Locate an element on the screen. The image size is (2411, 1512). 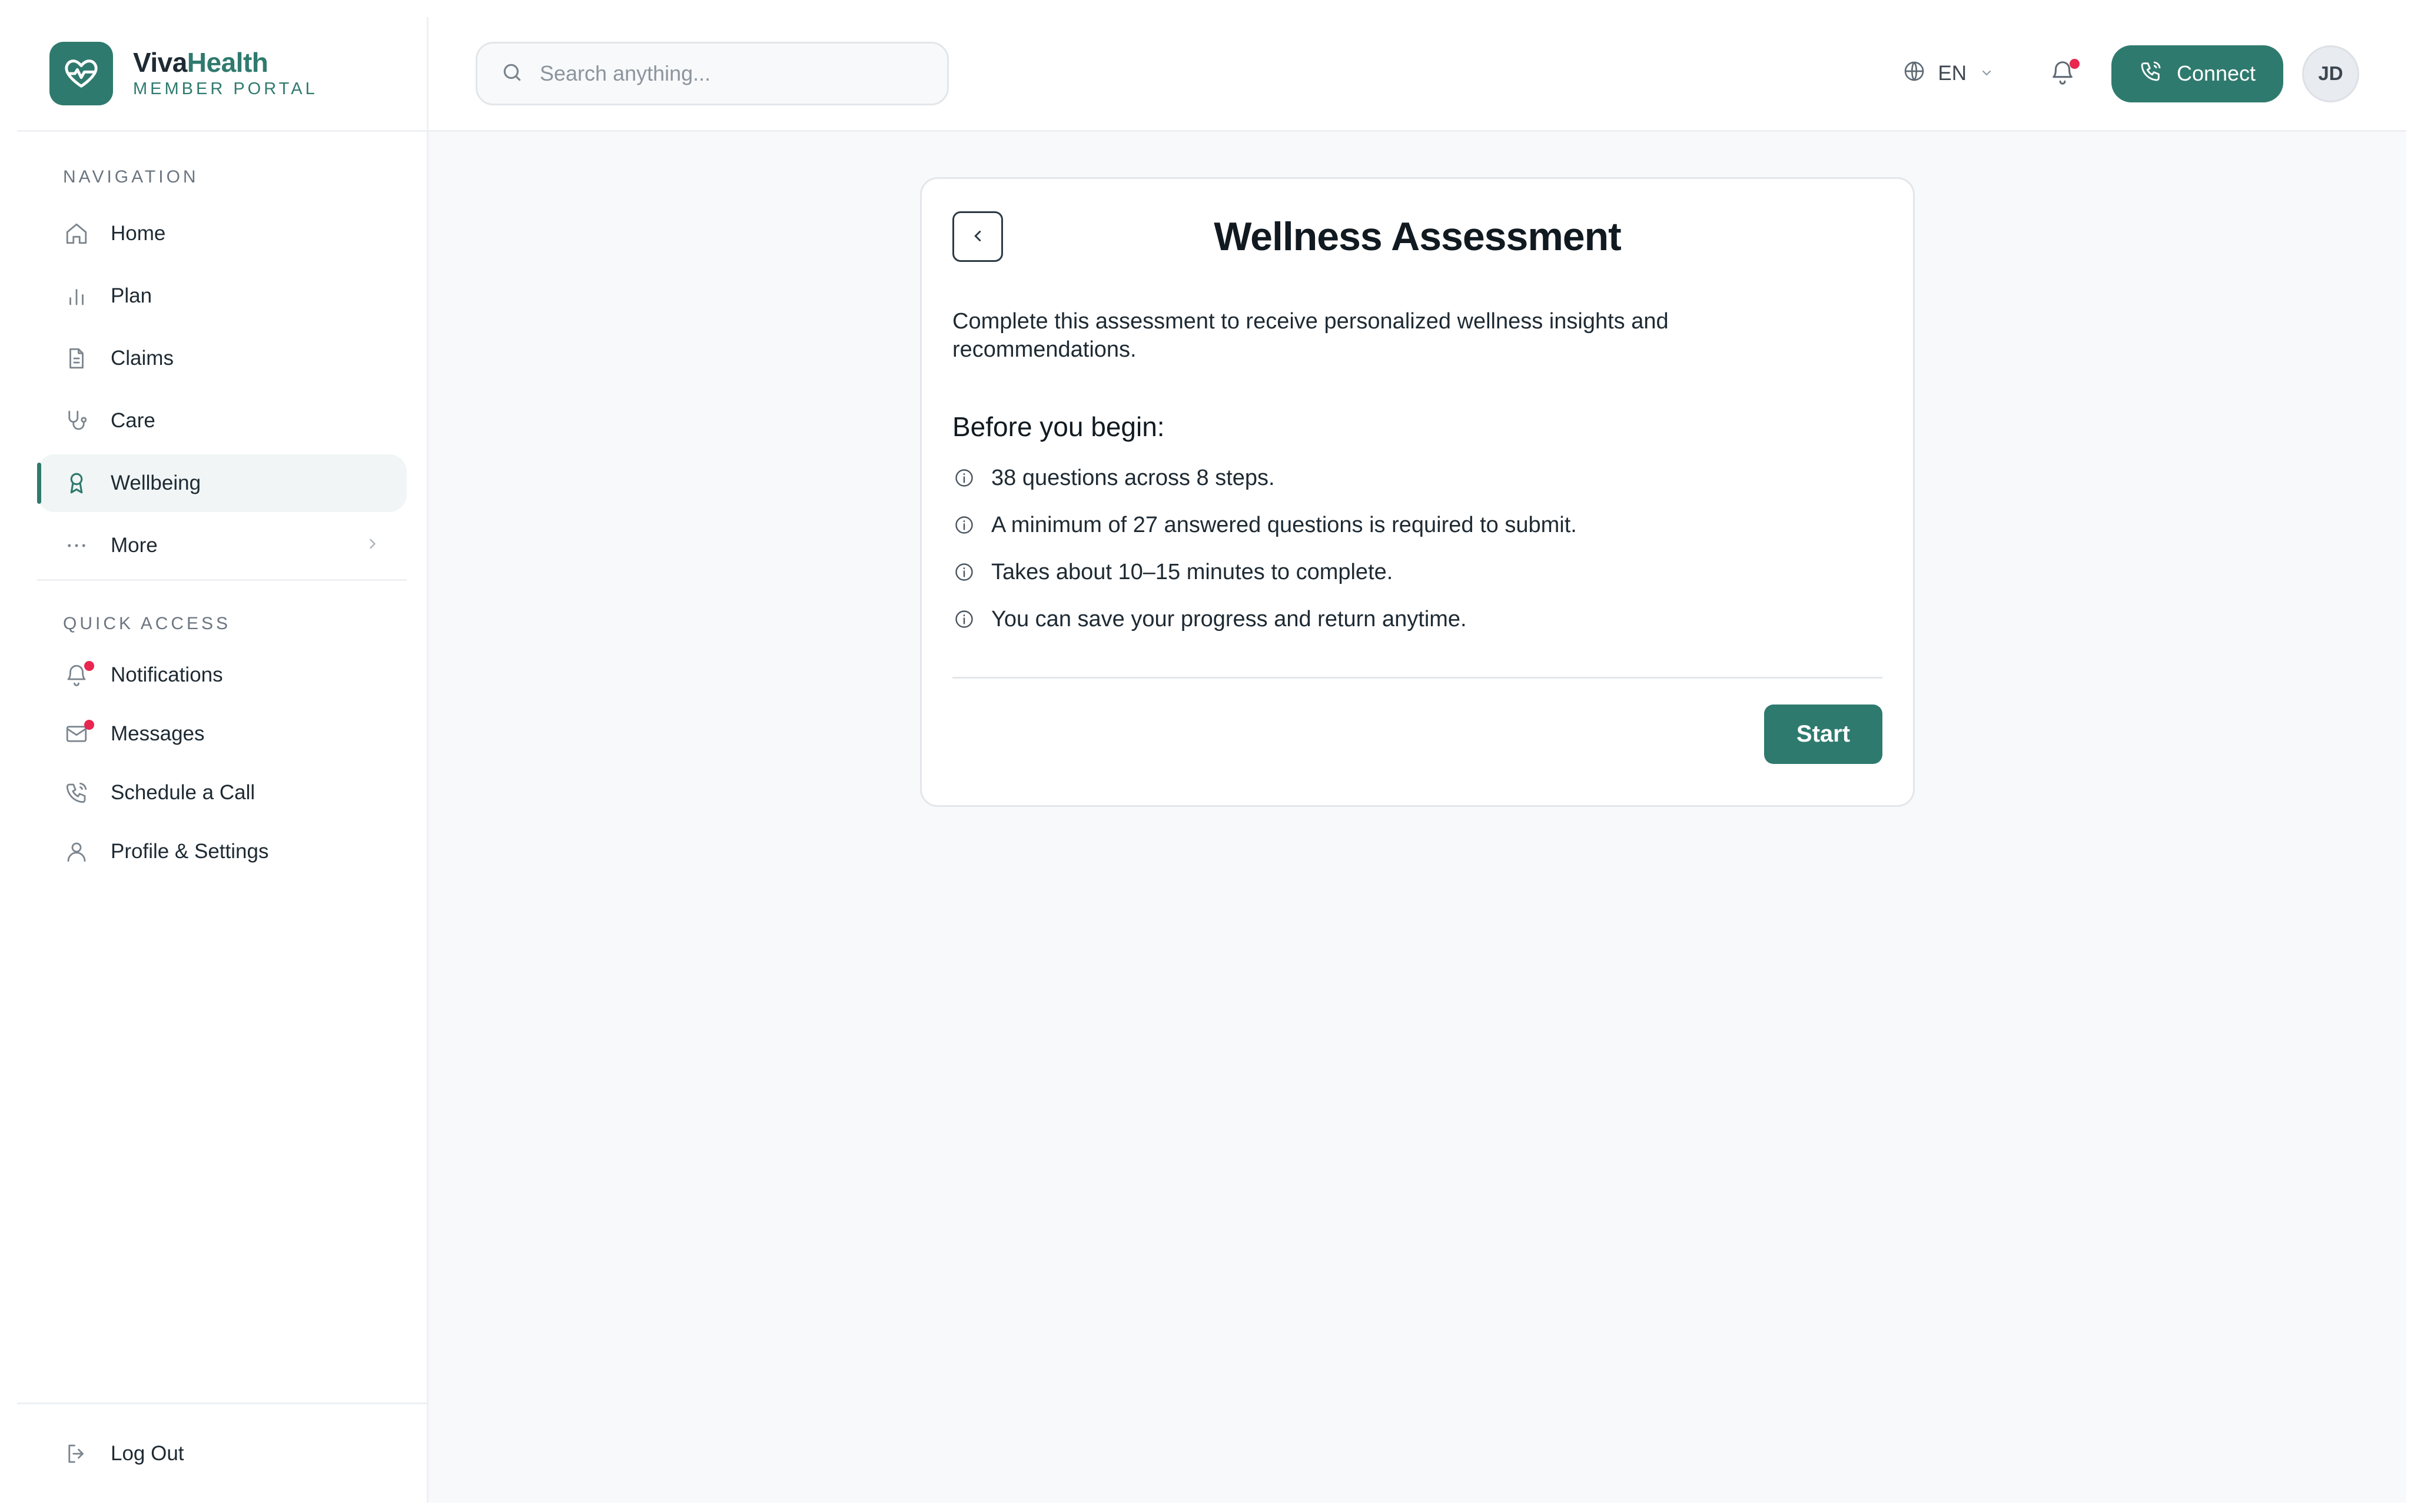
card-footer: Start is located at coordinates (1417, 734).